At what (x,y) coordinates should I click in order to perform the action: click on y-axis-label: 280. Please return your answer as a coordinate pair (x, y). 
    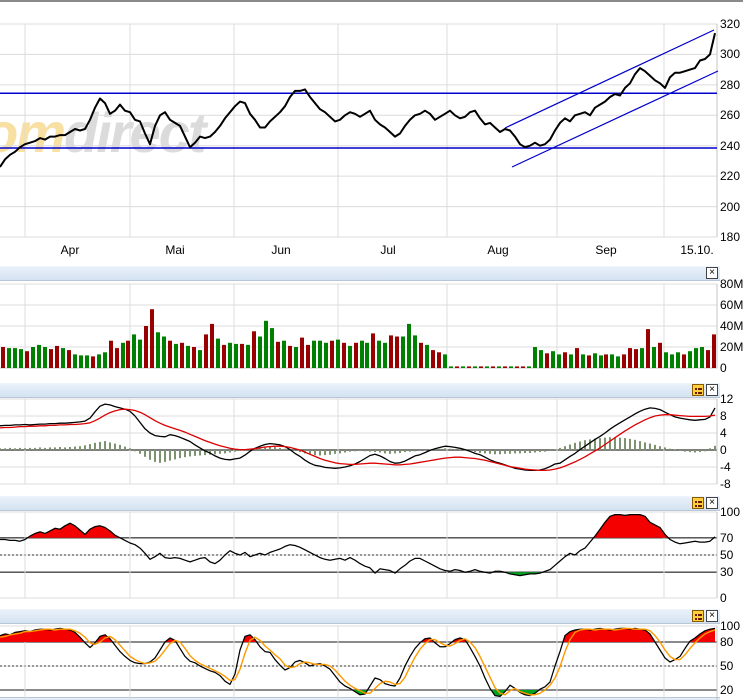
    Looking at the image, I should click on (730, 84).